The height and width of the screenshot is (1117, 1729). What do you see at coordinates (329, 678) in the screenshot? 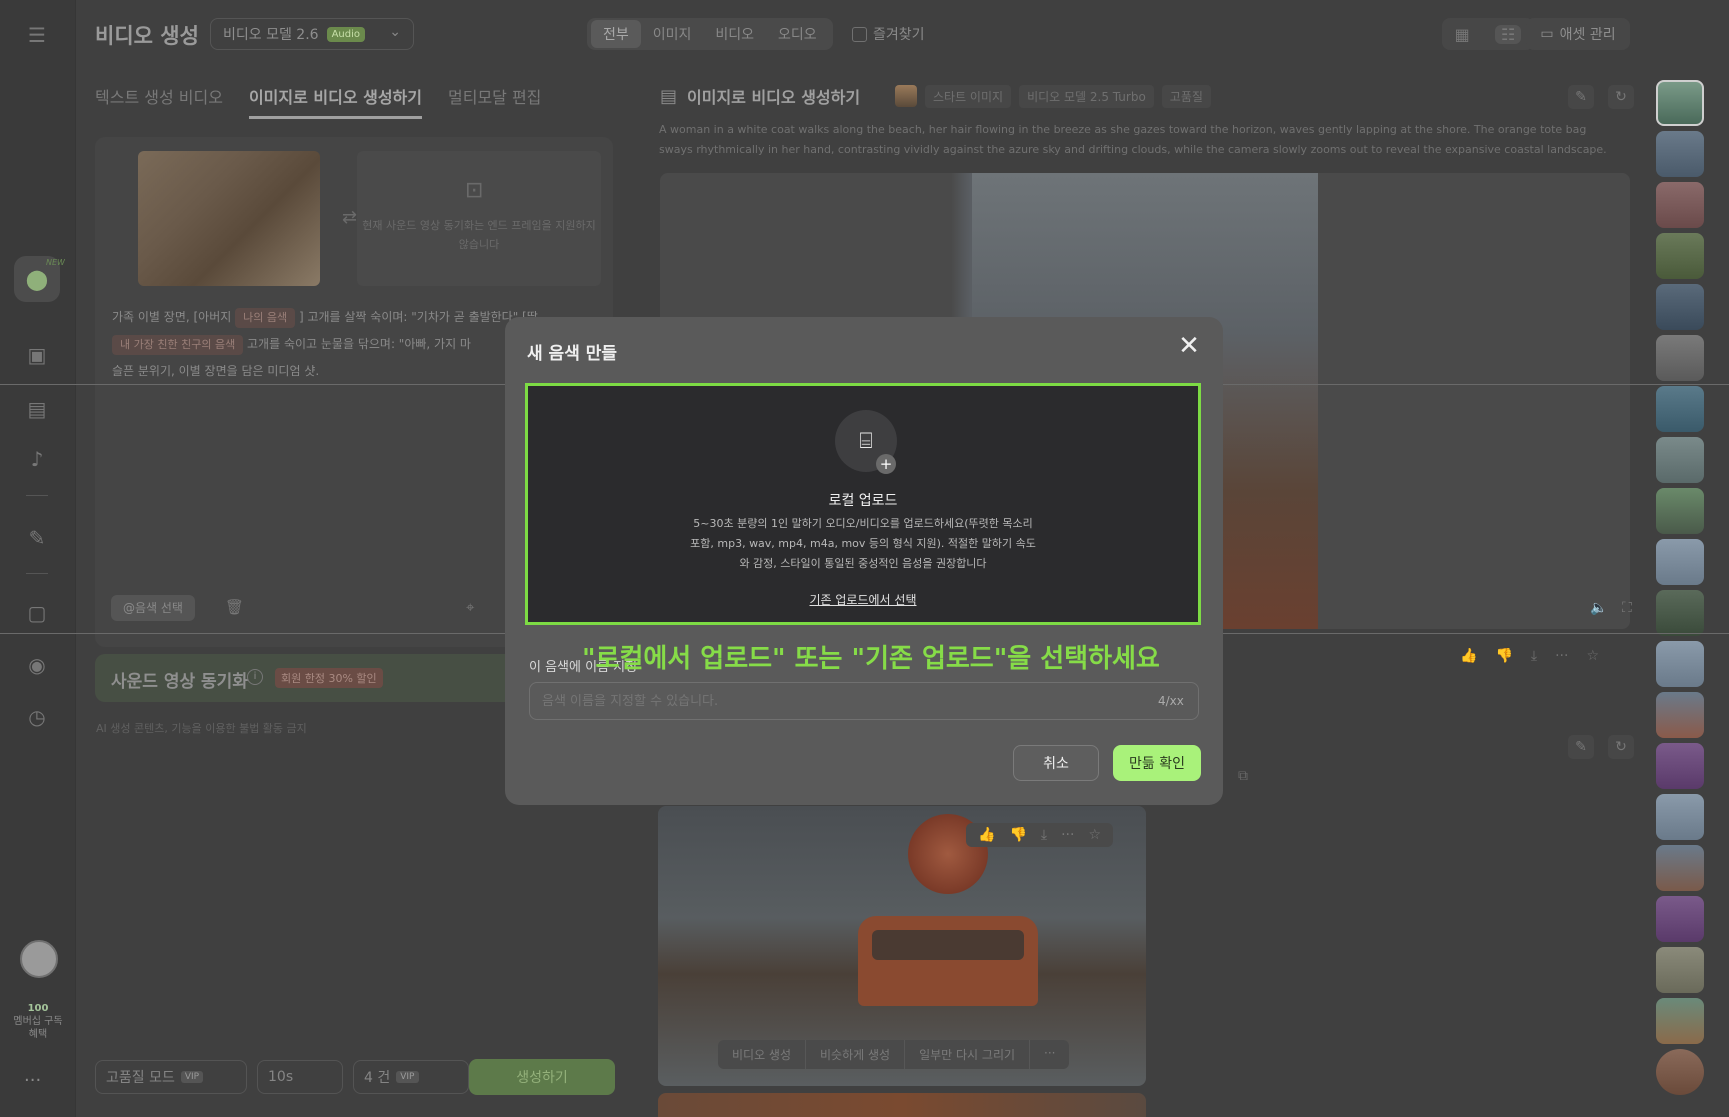
I see `discount-badge: 회원 한정 30% 할인` at bounding box center [329, 678].